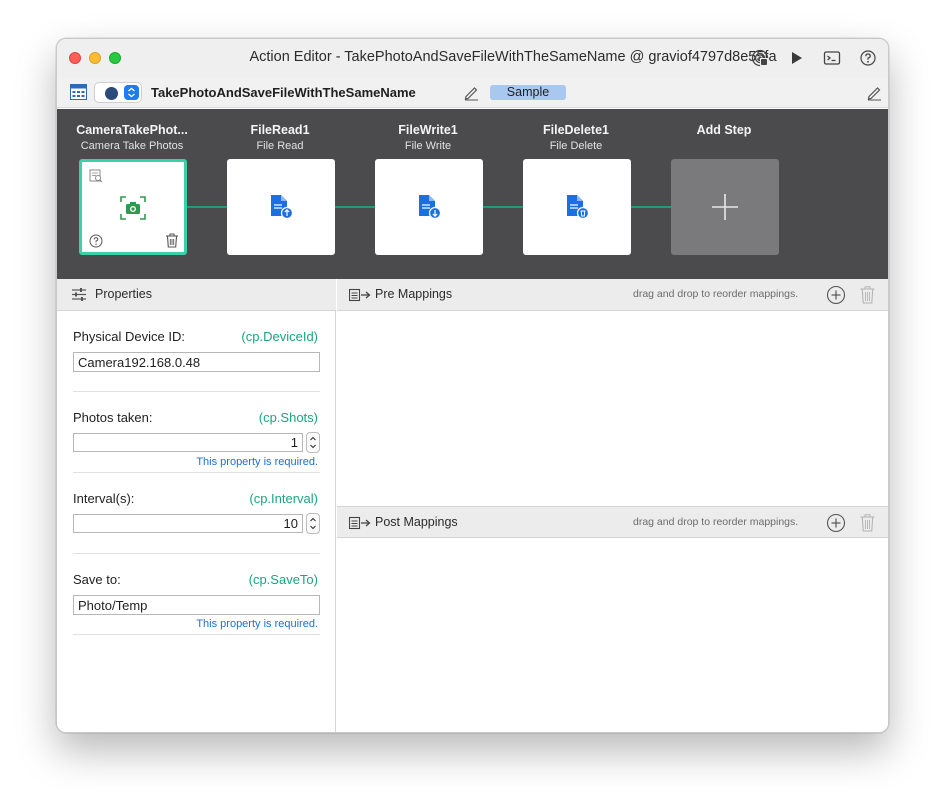 The height and width of the screenshot is (808, 945). What do you see at coordinates (279, 336) in the screenshot?
I see `device-id-key: (cp.DeviceId)` at bounding box center [279, 336].